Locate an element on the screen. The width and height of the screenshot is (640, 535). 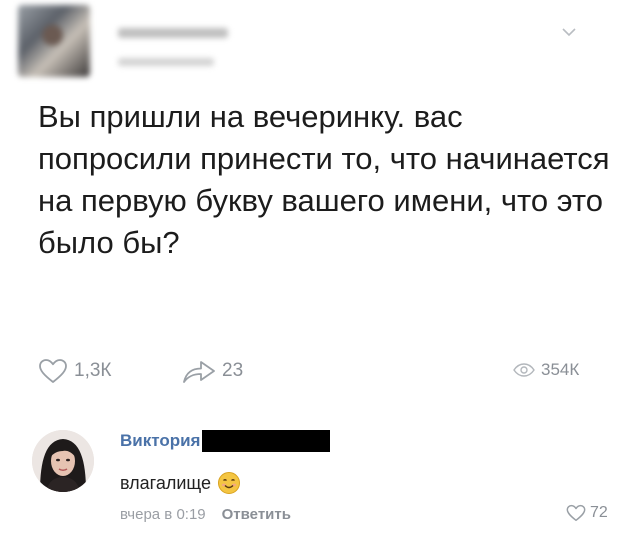
commenter-photo is located at coordinates (63, 461).